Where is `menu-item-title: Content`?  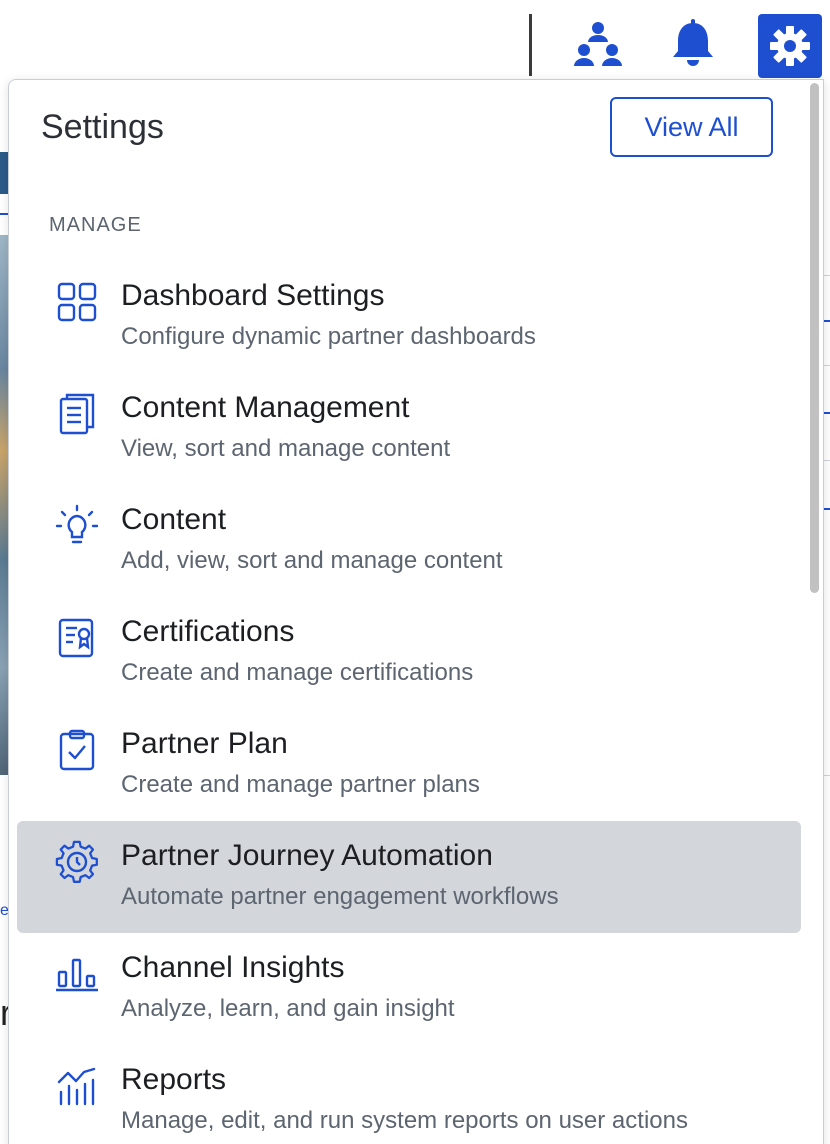 menu-item-title: Content is located at coordinates (174, 519).